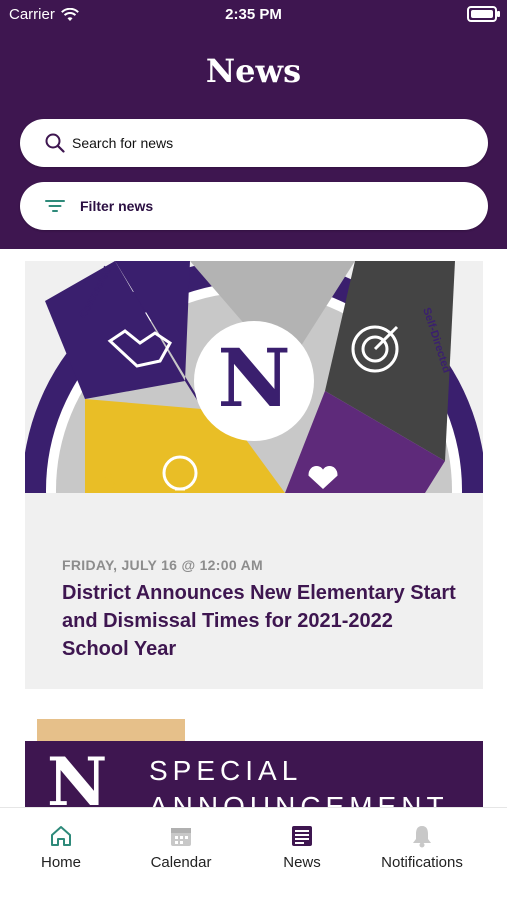 This screenshot has width=507, height=901. What do you see at coordinates (226, 770) in the screenshot?
I see `banner-line-1: SPECIAL` at bounding box center [226, 770].